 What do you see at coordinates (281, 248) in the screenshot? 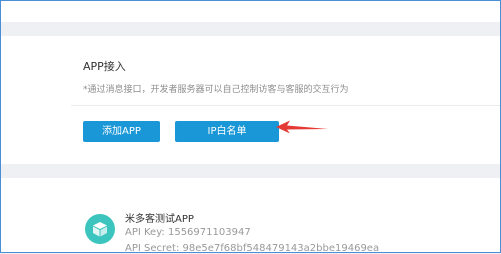
I see `api-secret-value: 98e5e7f68bf548479143a2bbe19469ea` at bounding box center [281, 248].